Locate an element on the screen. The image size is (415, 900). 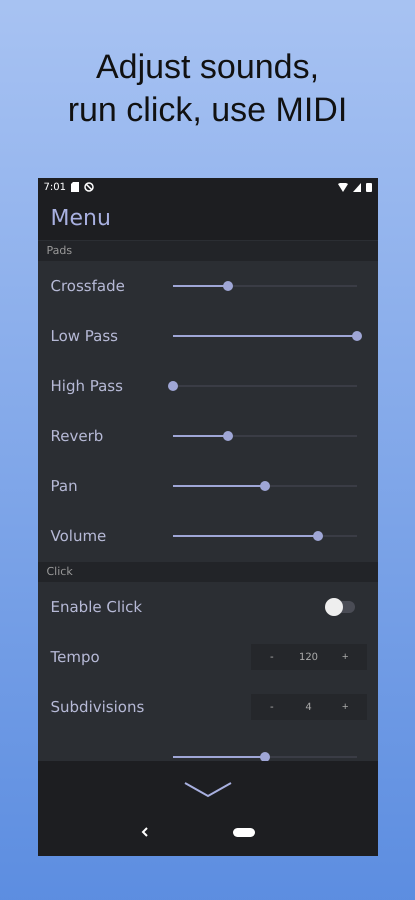
blocked-icon is located at coordinates (89, 187).